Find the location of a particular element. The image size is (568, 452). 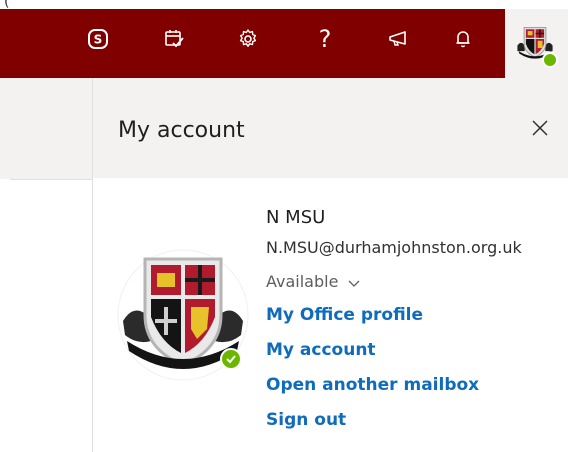

settings-gear-icon is located at coordinates (248, 39).